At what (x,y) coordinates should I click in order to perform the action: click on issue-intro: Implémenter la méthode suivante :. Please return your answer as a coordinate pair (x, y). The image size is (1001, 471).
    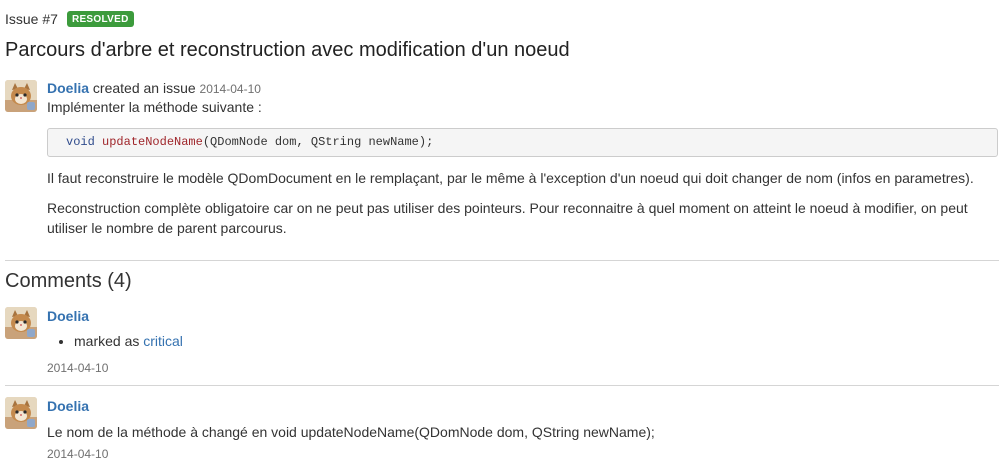
    Looking at the image, I should click on (154, 107).